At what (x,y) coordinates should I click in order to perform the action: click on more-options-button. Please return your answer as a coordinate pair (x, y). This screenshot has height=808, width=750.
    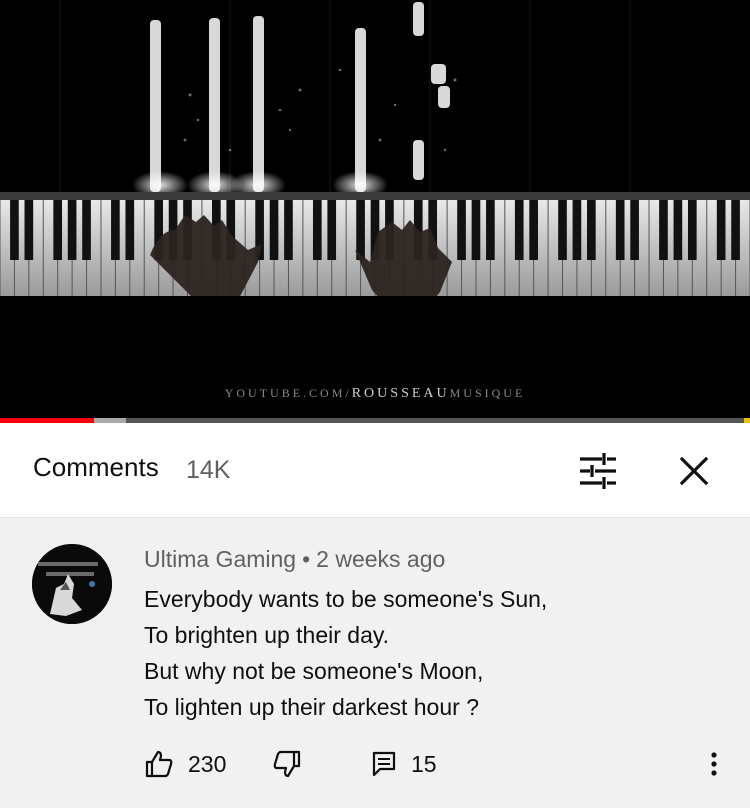
    Looking at the image, I should click on (714, 764).